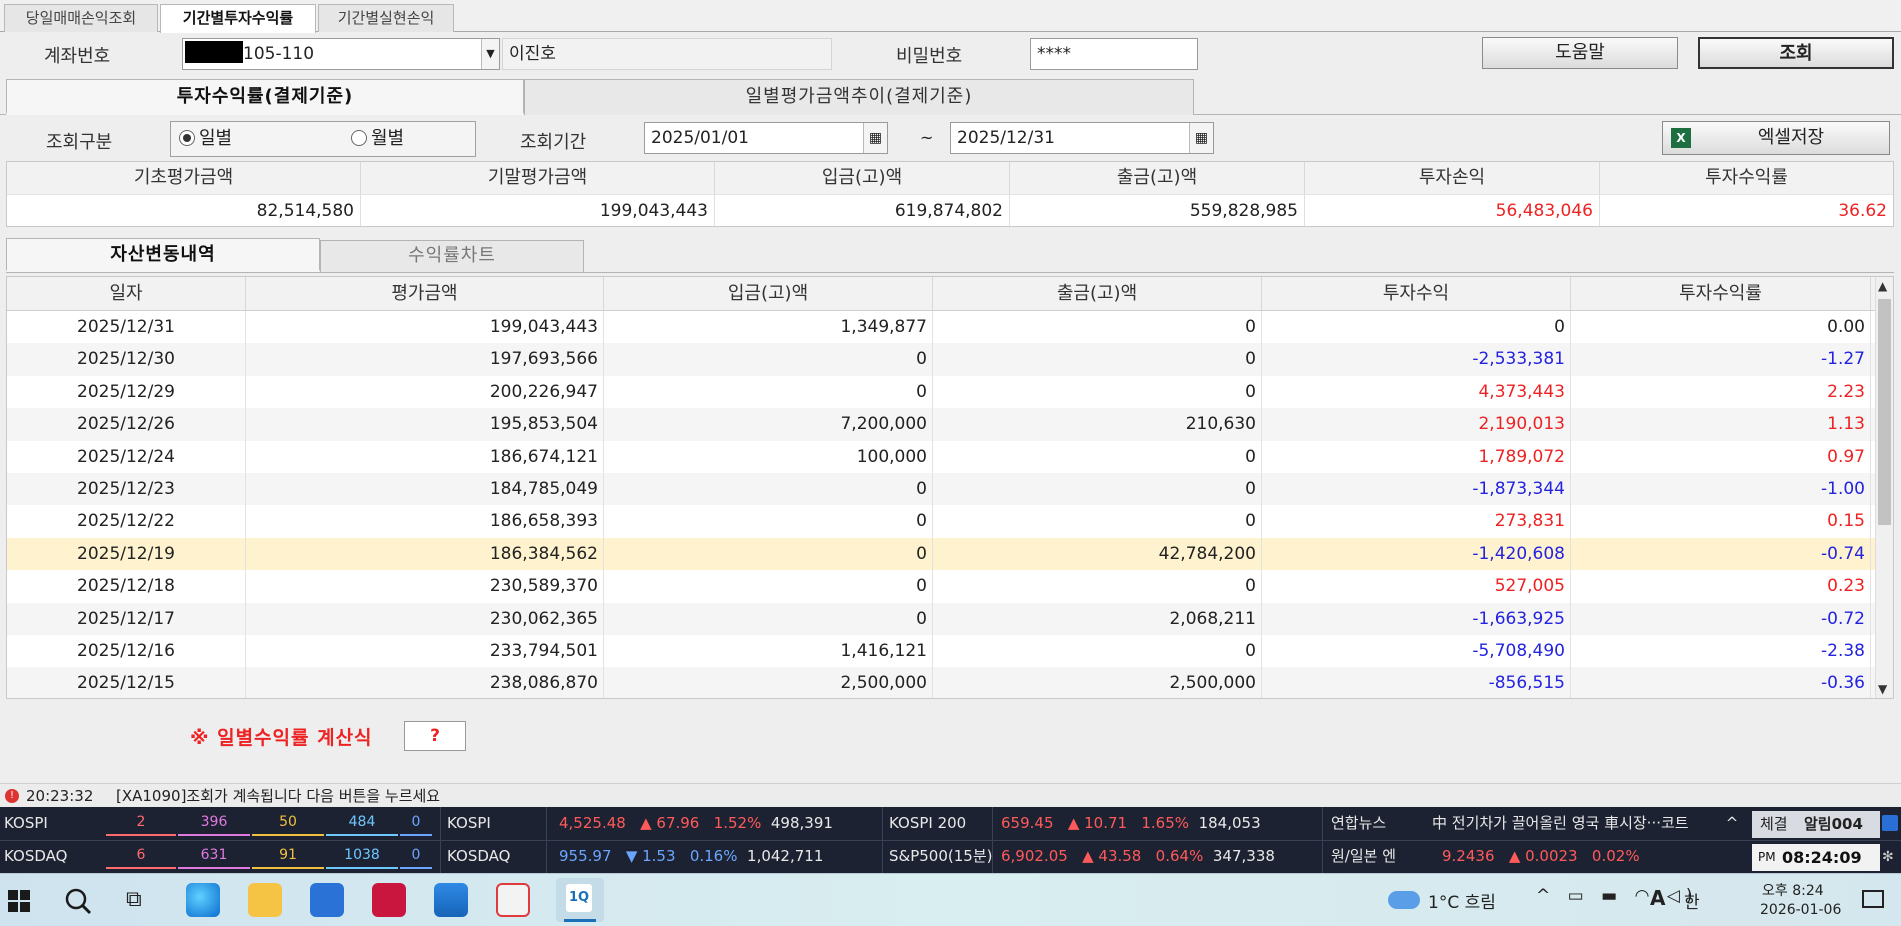  What do you see at coordinates (1681, 138) in the screenshot?
I see `excel-icon: X` at bounding box center [1681, 138].